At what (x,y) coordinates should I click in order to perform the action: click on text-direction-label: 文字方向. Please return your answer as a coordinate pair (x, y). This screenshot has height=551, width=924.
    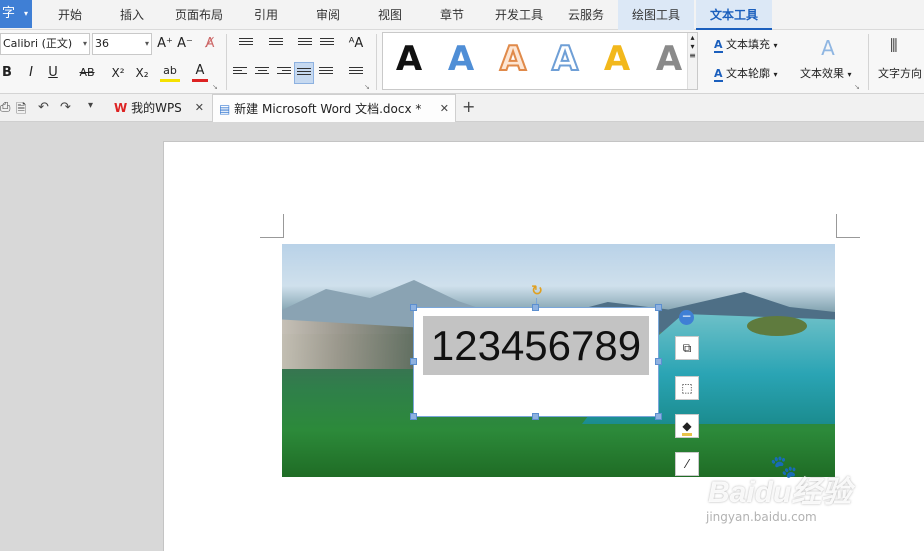
    Looking at the image, I should click on (900, 73).